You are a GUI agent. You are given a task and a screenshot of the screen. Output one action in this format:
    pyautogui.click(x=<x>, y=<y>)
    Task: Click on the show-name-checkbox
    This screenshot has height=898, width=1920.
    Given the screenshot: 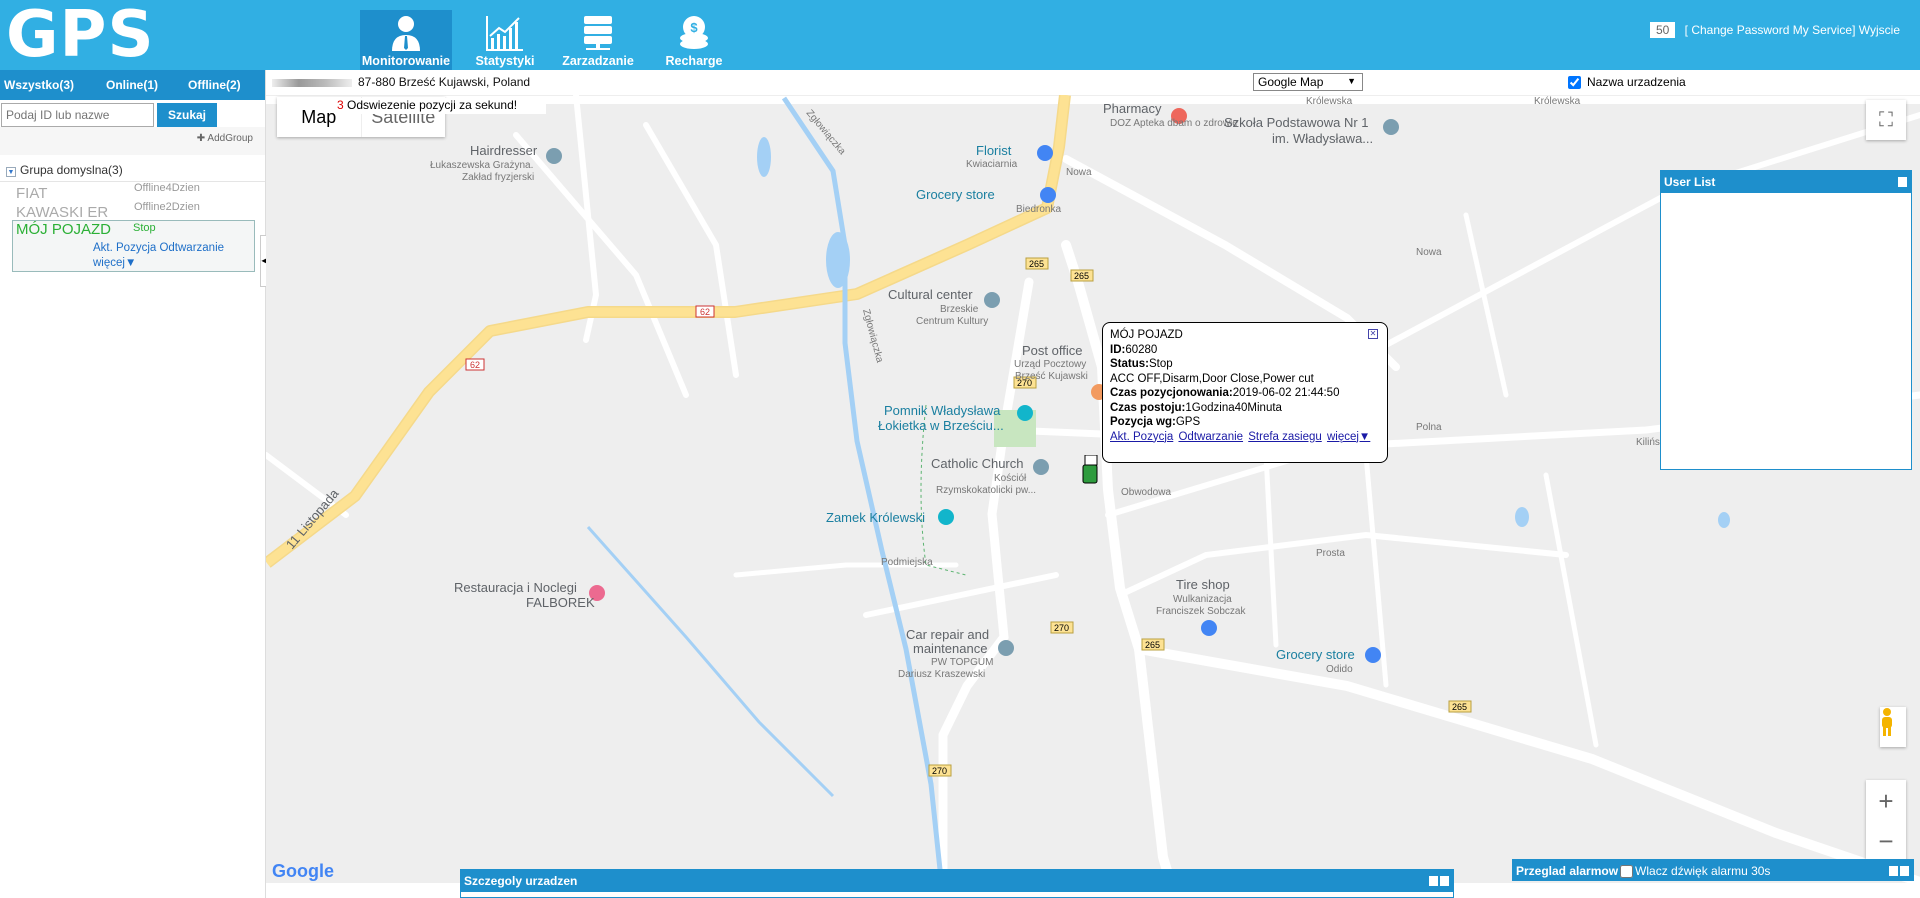 What is the action you would take?
    pyautogui.click(x=1574, y=83)
    